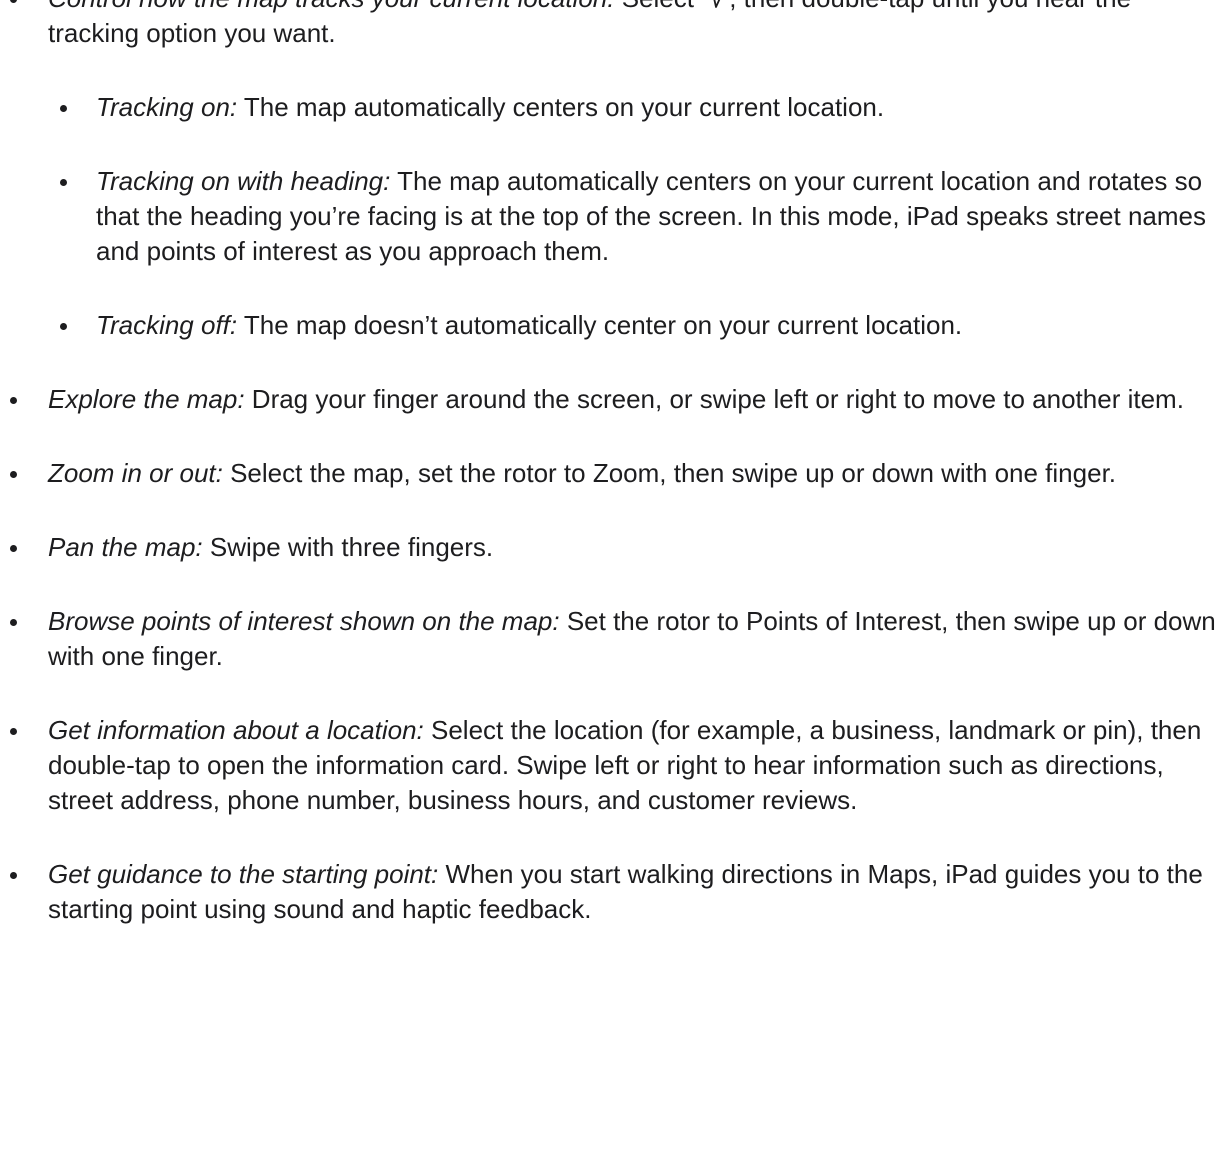 The image size is (1231, 1154). Describe the element at coordinates (146, 399) in the screenshot. I see `item-term: Explore the map:` at that location.